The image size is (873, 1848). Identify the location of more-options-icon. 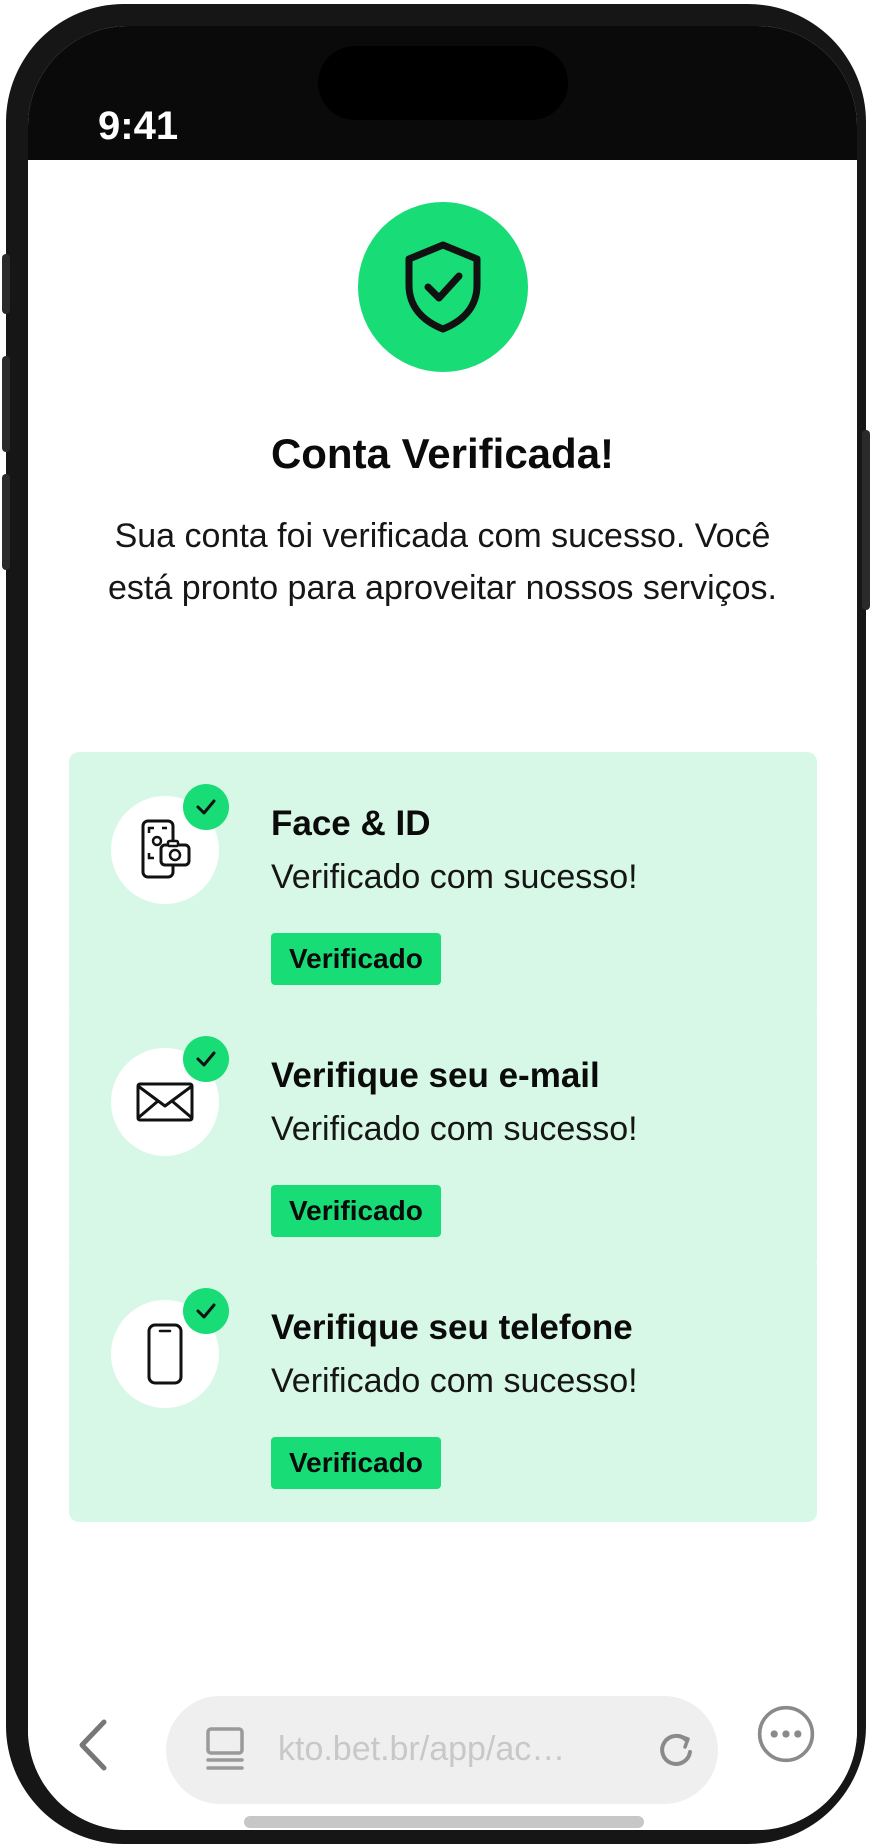
(786, 1734).